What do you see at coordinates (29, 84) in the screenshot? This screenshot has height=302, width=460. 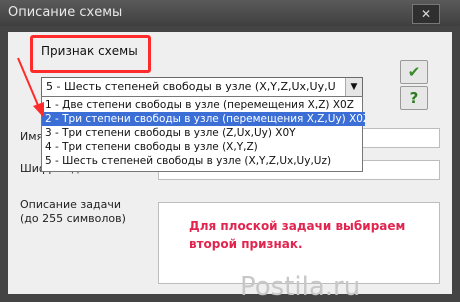 I see `arrow-line` at bounding box center [29, 84].